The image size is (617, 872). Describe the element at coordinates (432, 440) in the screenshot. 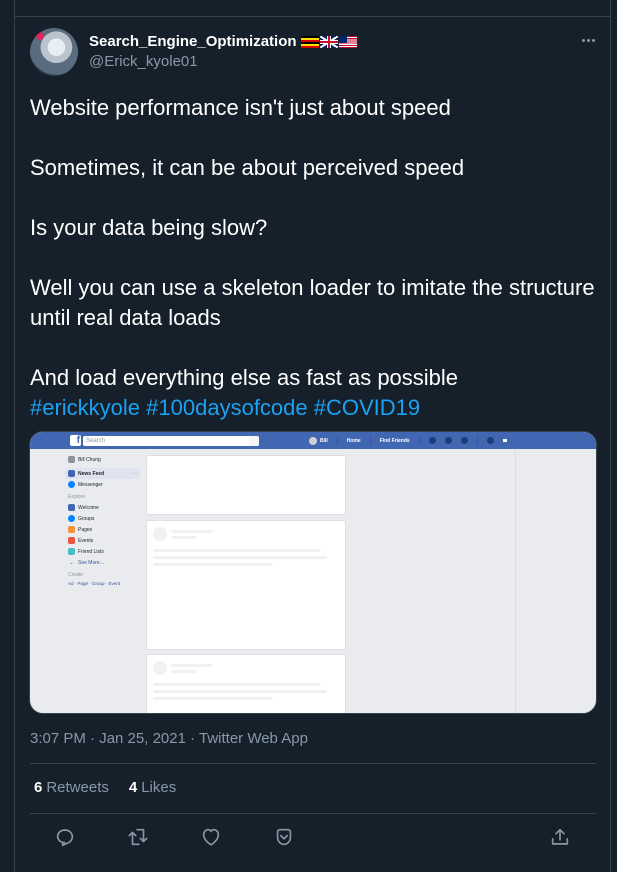

I see `fb-friends-icon` at that location.